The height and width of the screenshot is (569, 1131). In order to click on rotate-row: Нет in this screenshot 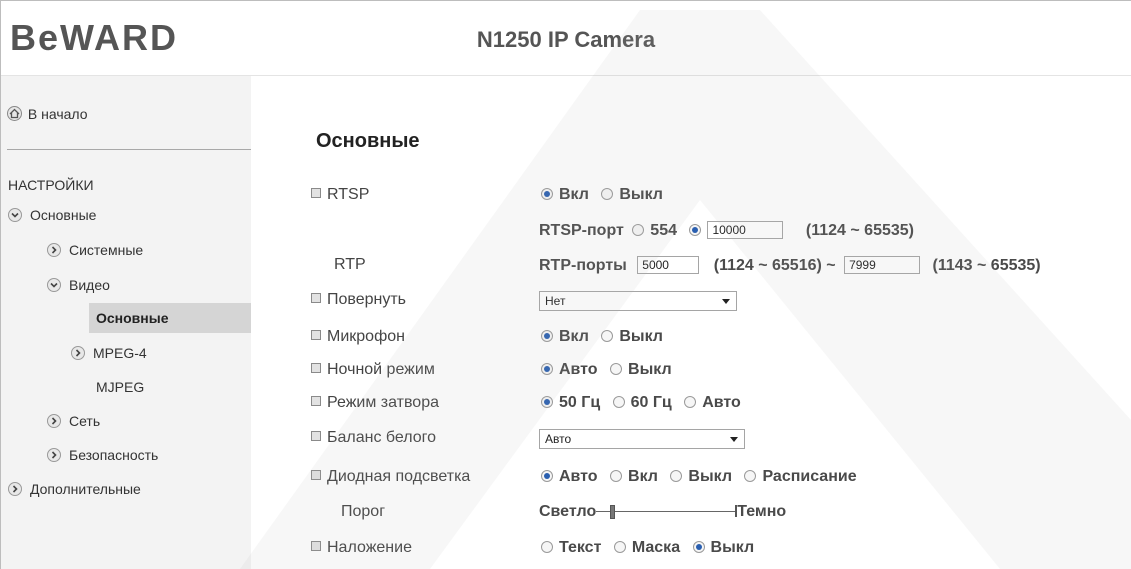, I will do `click(638, 301)`.